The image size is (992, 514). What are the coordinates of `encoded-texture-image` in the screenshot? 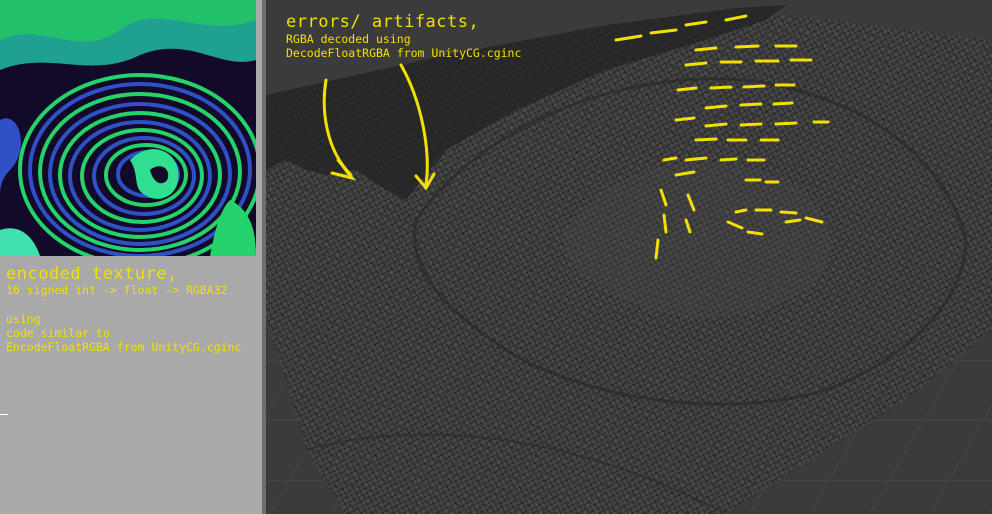 It's located at (128, 128).